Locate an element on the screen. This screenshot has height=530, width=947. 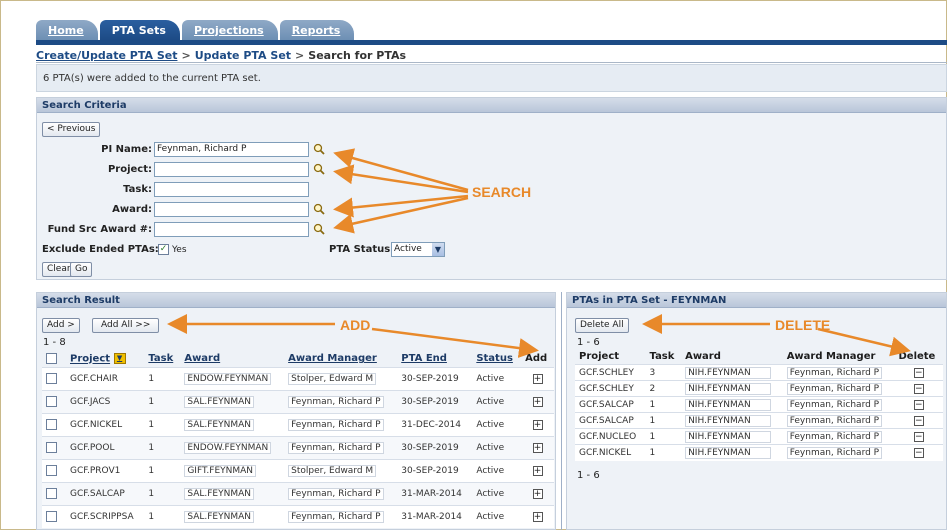
breadcrumb-update: Update PTA Set is located at coordinates (243, 55).